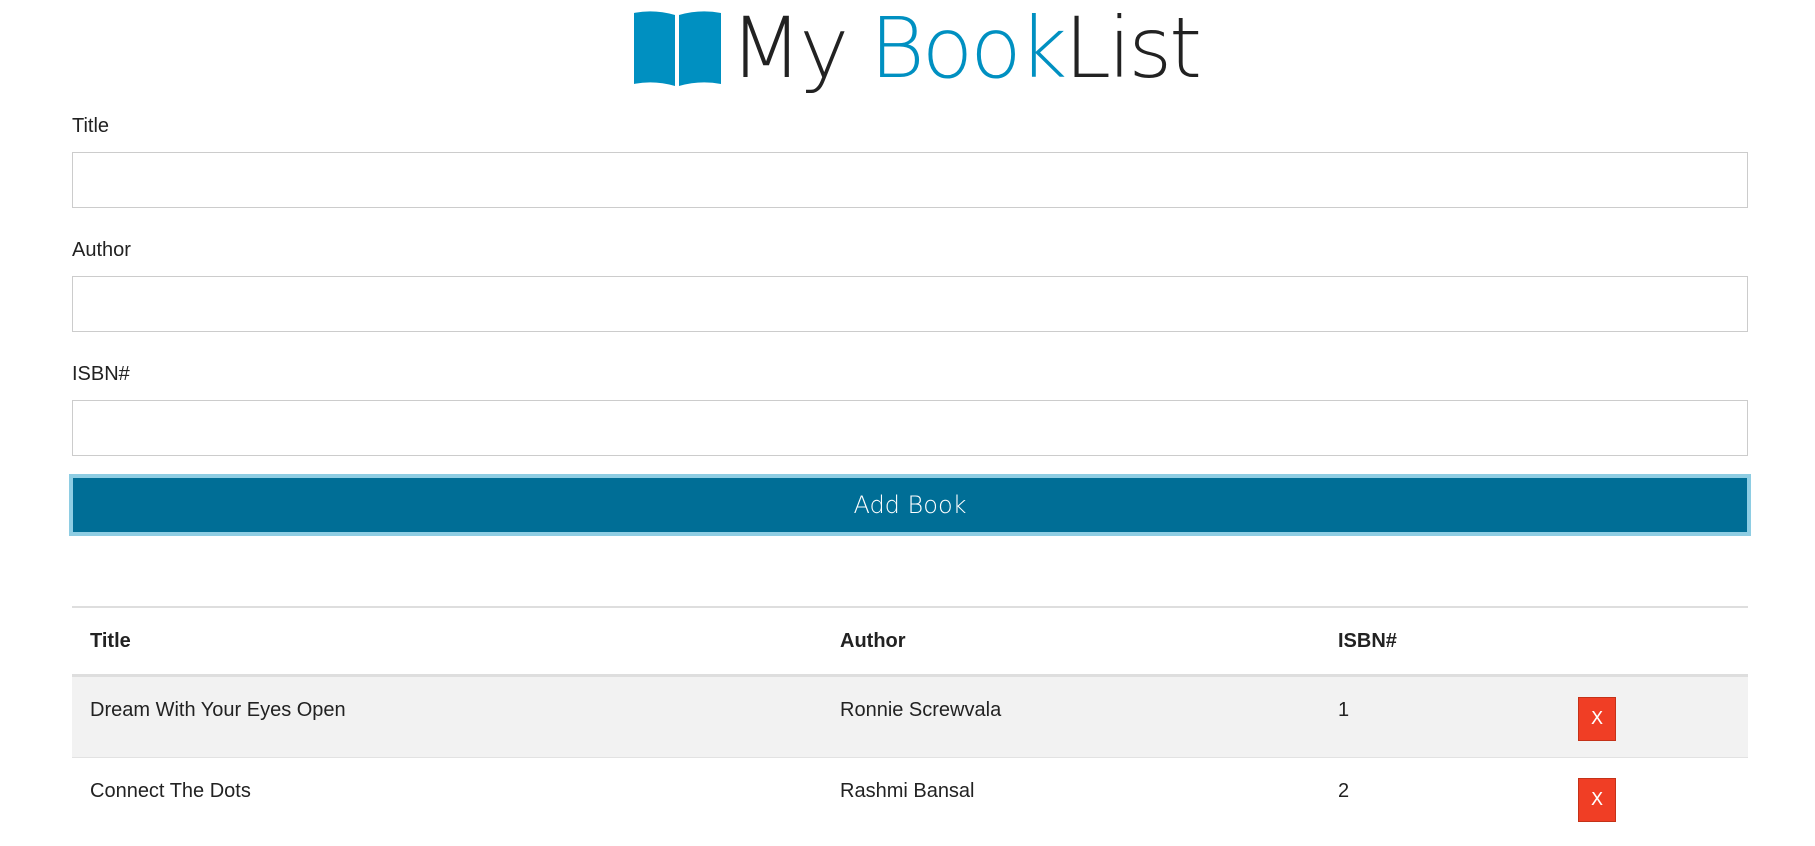  I want to click on author-field: Author, so click(910, 298).